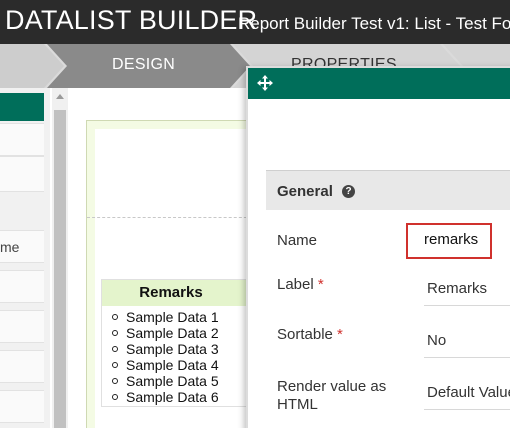  What do you see at coordinates (374, 23) in the screenshot?
I see `report-title: Report Builder Test v1: List - Test Form` at bounding box center [374, 23].